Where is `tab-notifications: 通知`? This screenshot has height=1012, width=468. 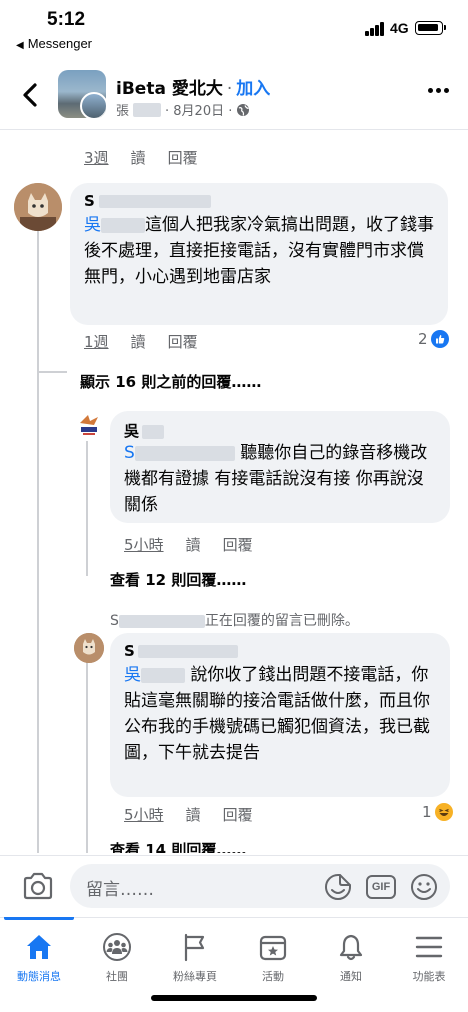 tab-notifications: 通知 is located at coordinates (351, 953).